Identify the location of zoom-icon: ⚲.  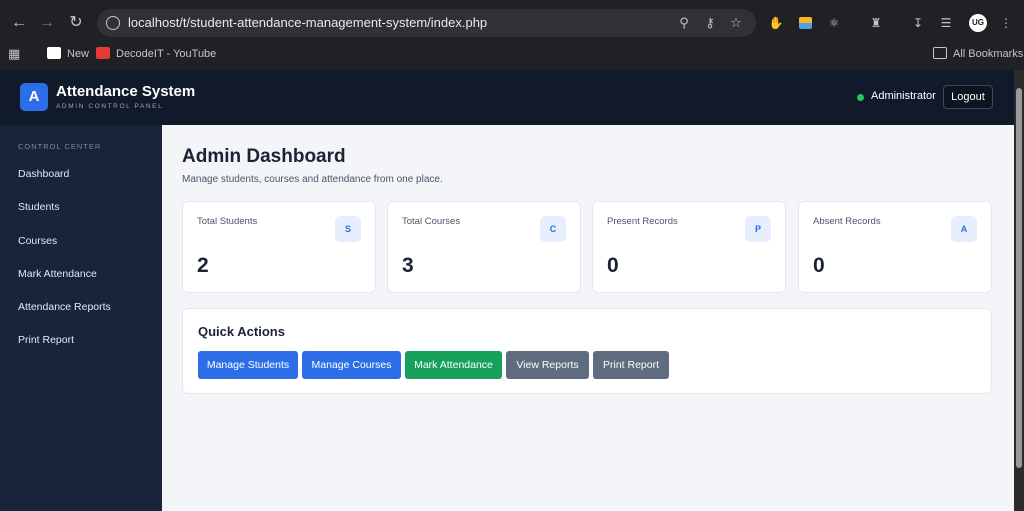
(684, 23).